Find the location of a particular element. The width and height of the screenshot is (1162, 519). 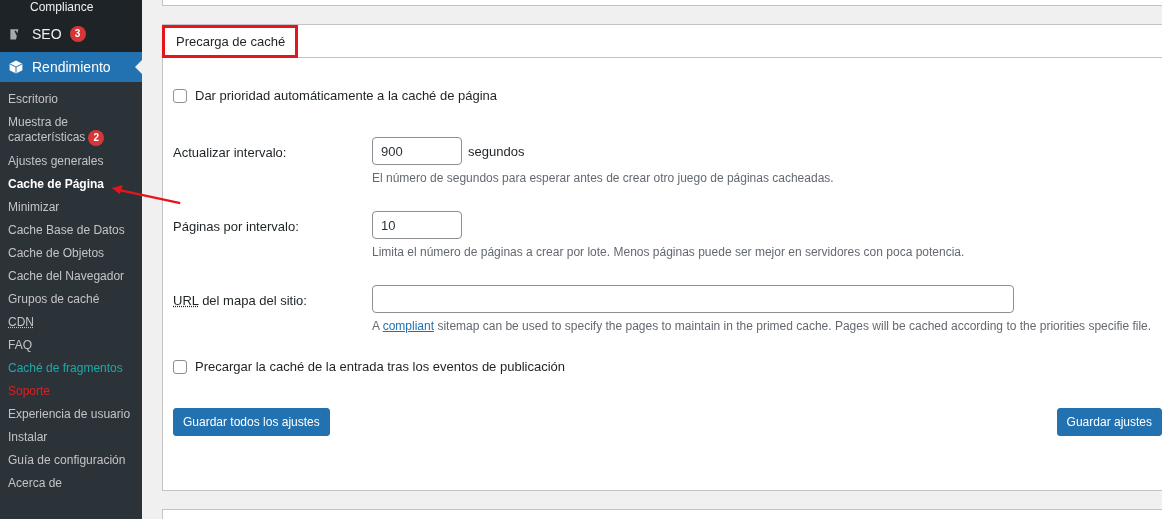

submenu-item: Muestra de características 2 is located at coordinates (71, 130).